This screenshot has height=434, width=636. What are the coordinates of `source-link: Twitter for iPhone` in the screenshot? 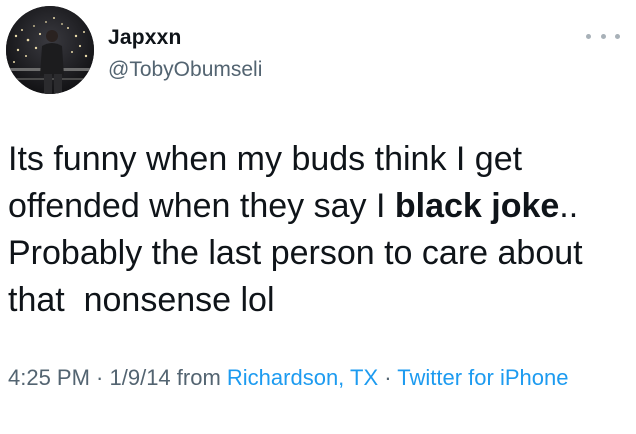 It's located at (482, 377).